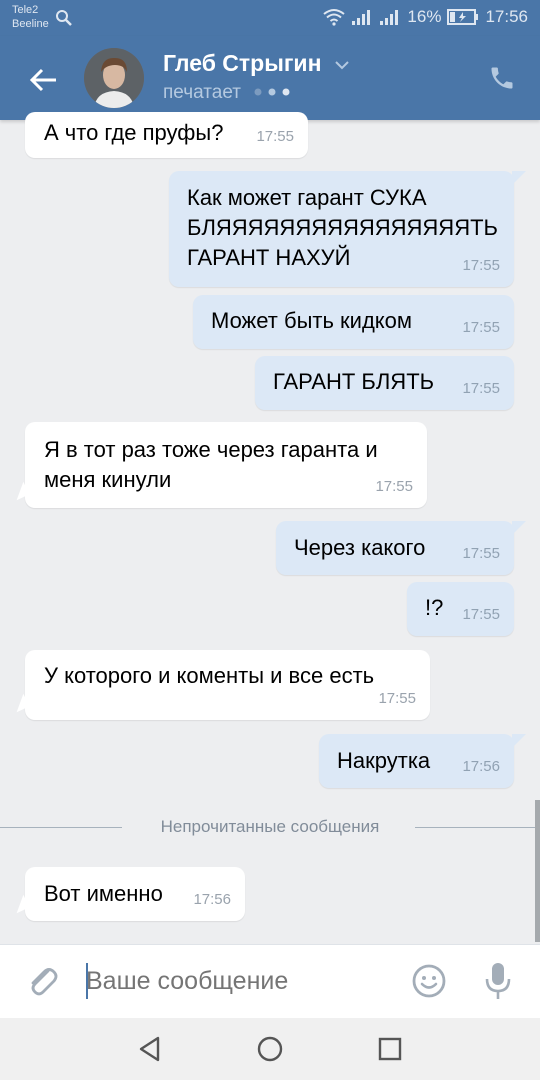 The image size is (540, 1080). I want to click on back-arrow-icon, so click(44, 80).